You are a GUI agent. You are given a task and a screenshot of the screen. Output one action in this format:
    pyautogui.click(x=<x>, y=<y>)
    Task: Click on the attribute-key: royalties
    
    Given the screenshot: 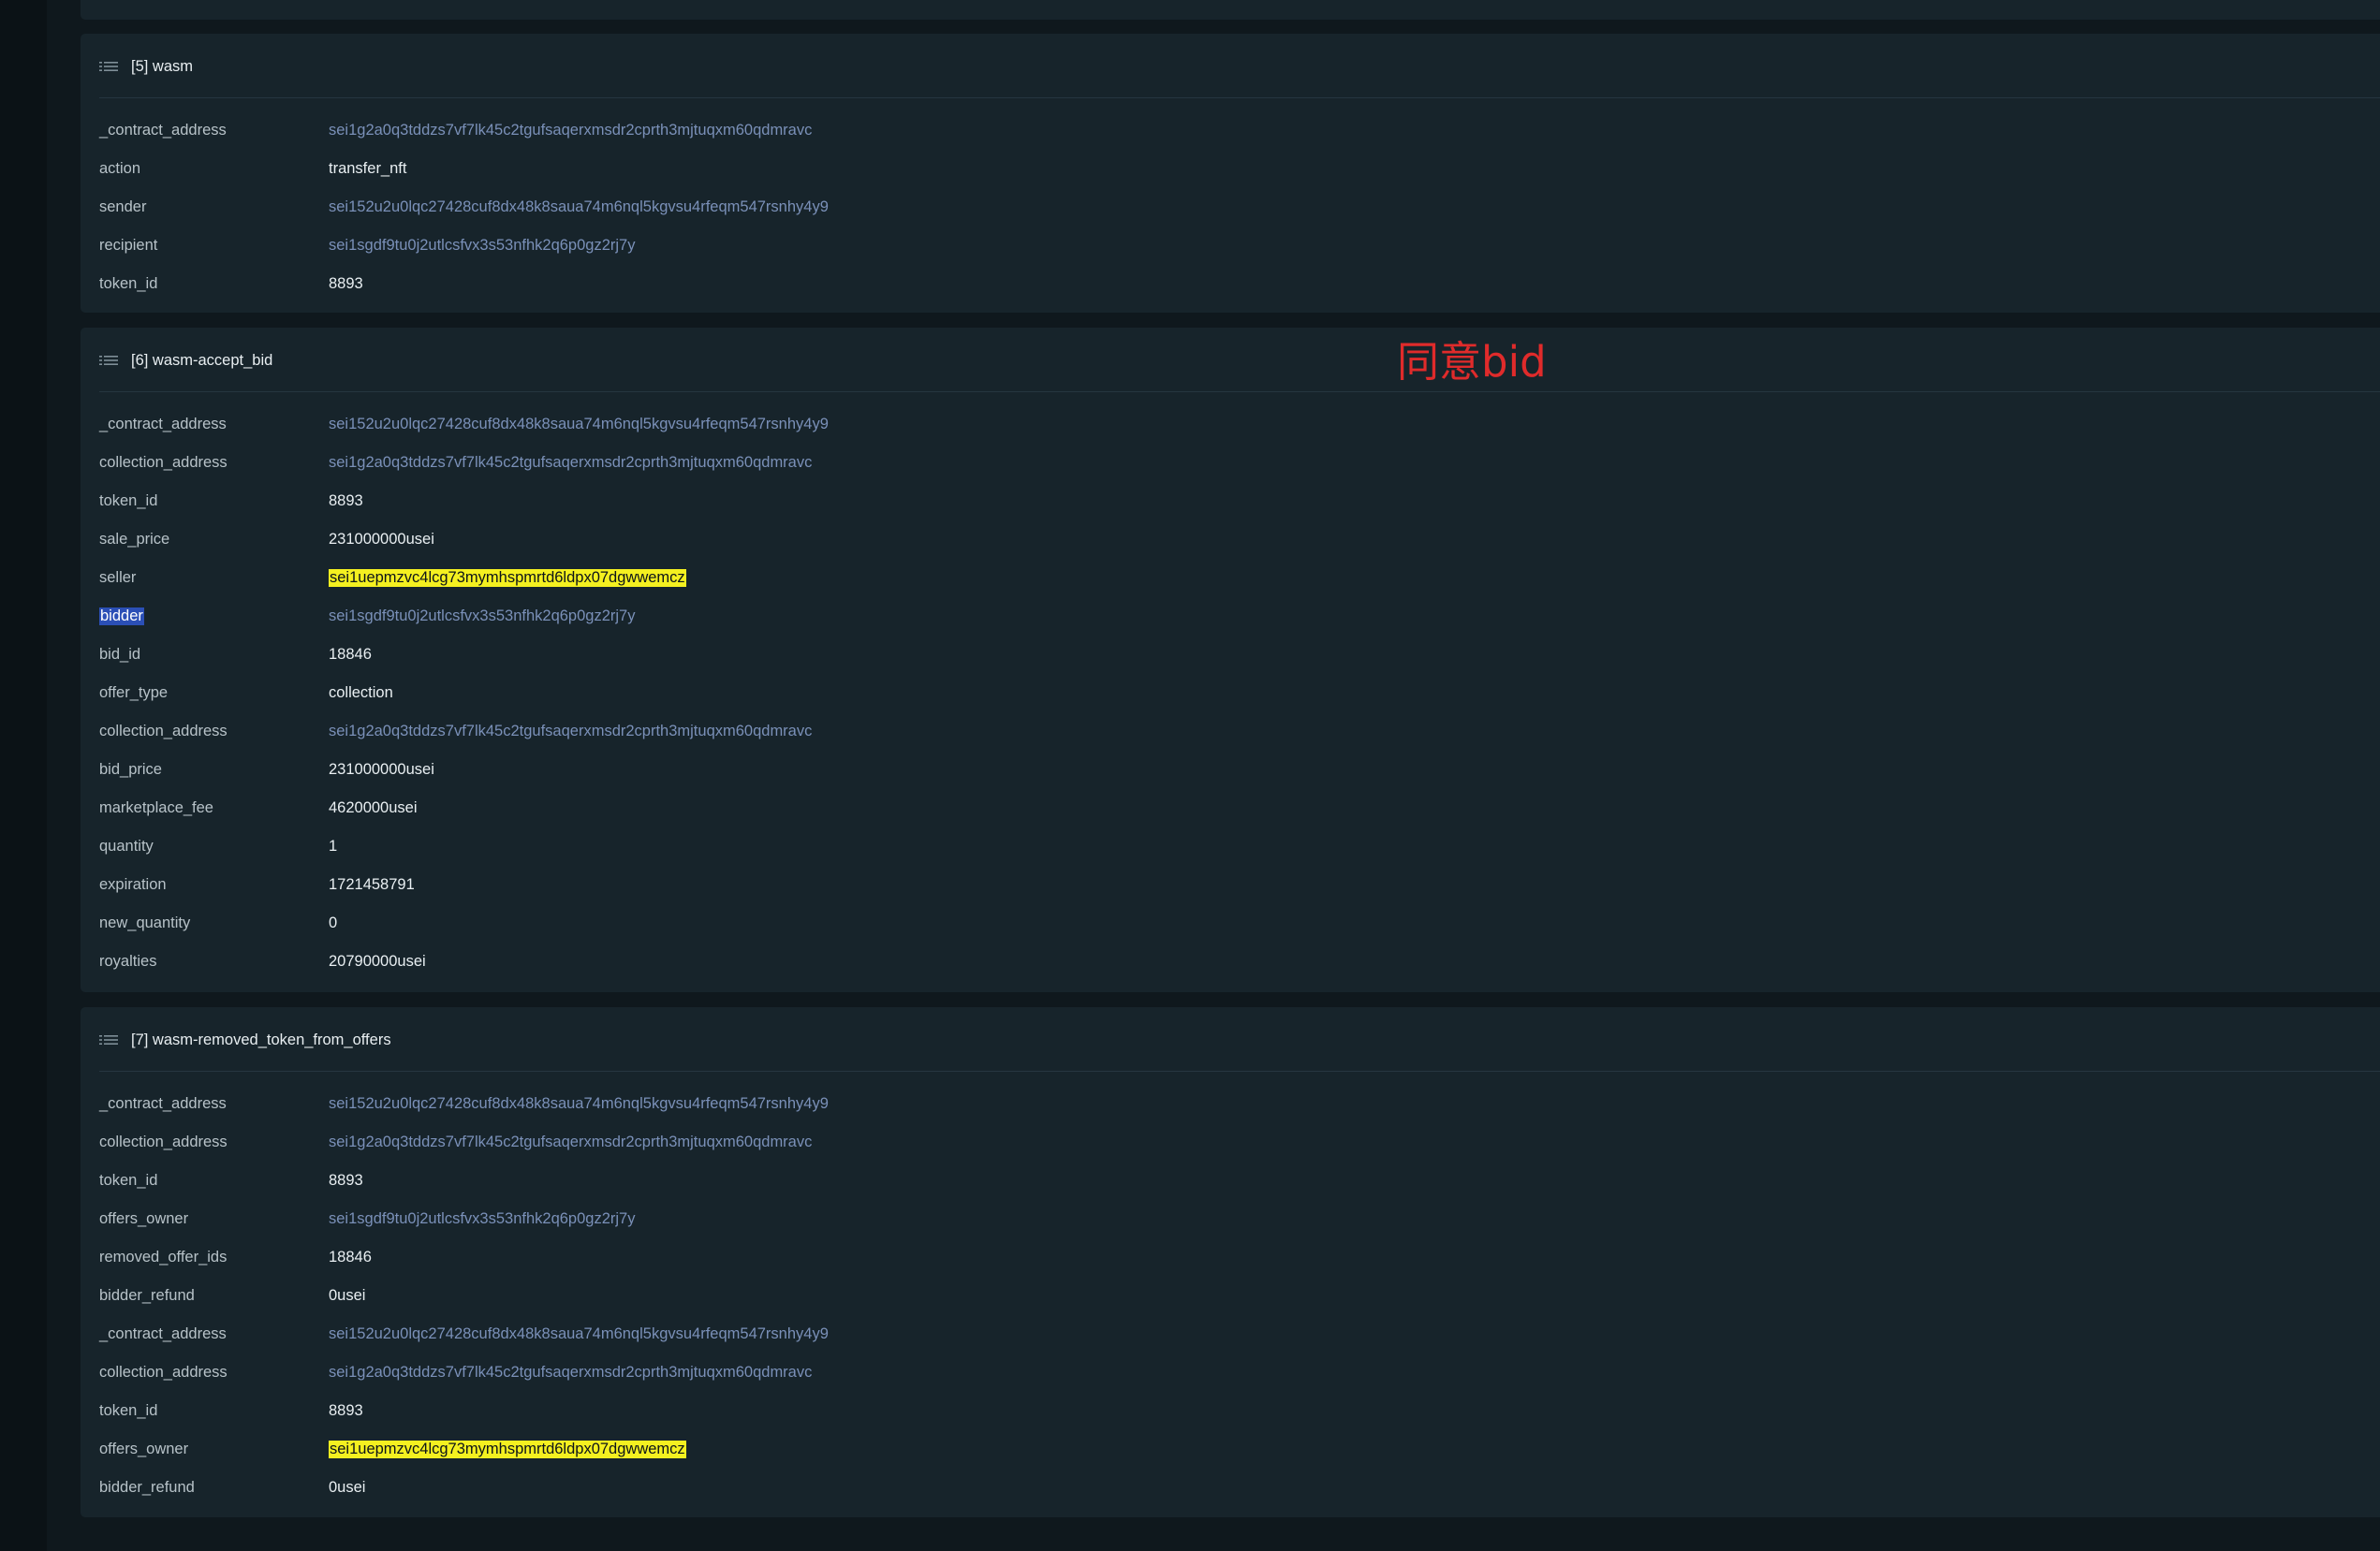 What is the action you would take?
    pyautogui.click(x=128, y=961)
    